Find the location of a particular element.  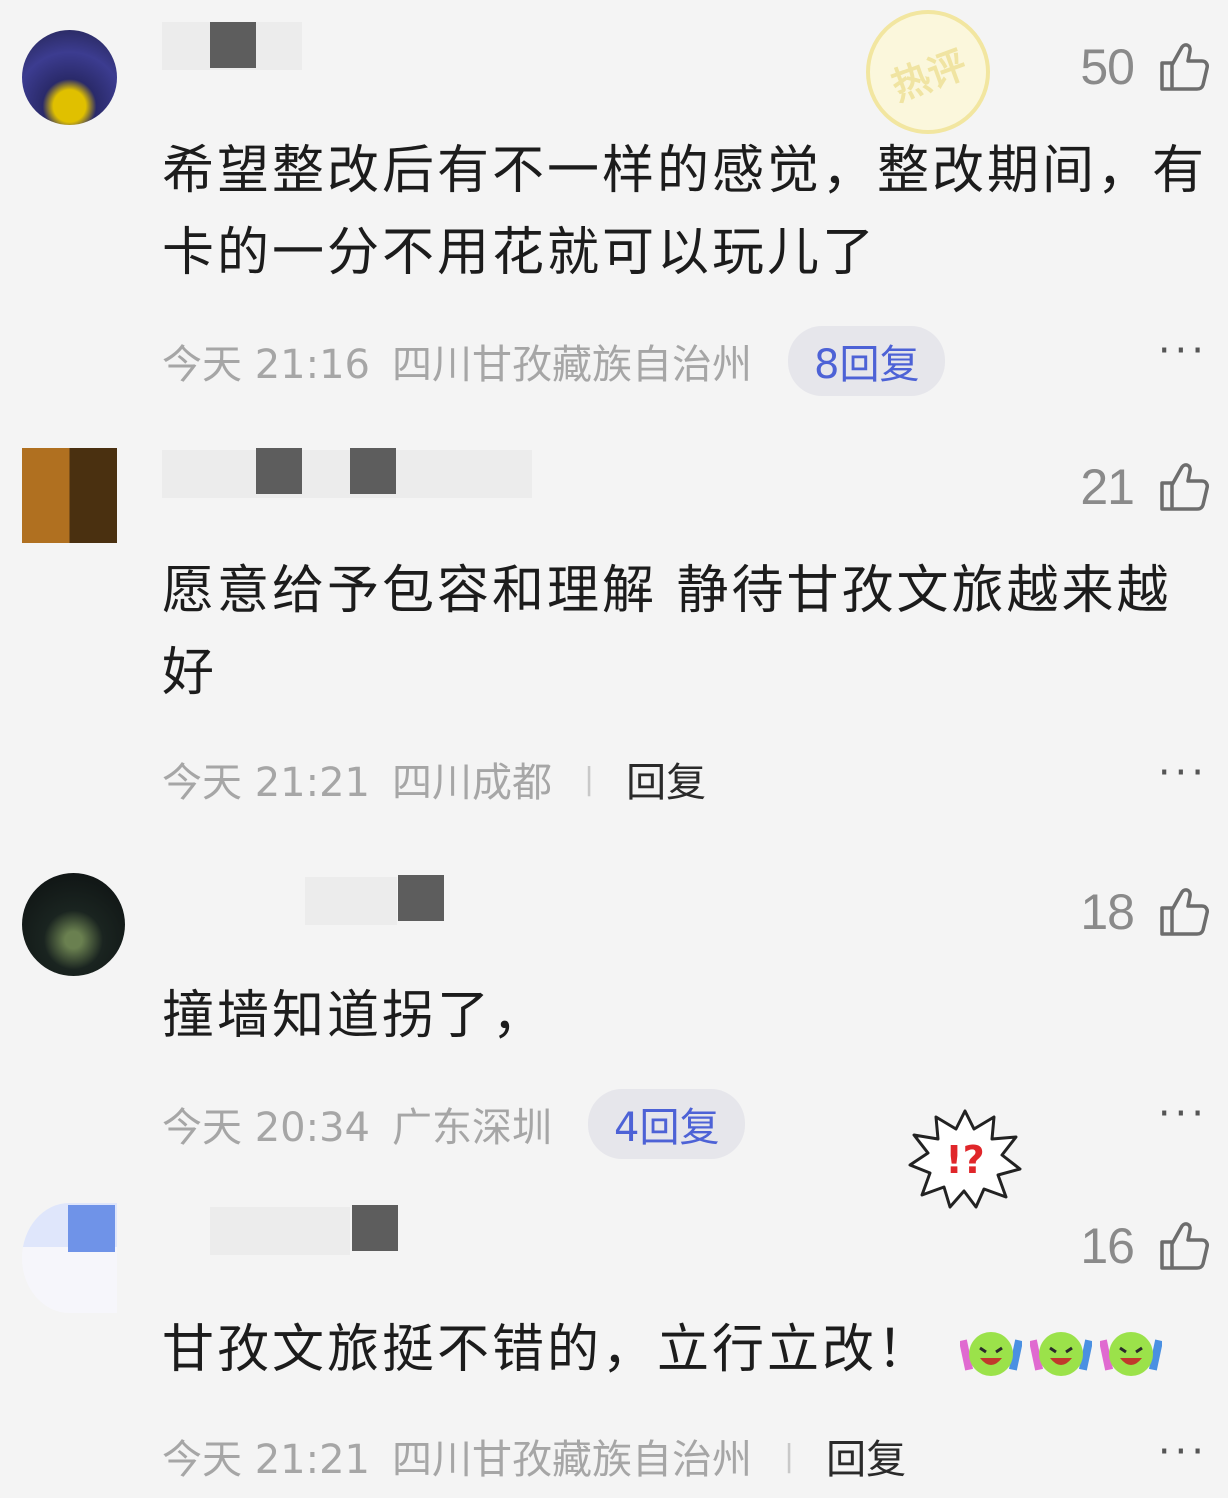

replies-button: 8回复 is located at coordinates (867, 361).